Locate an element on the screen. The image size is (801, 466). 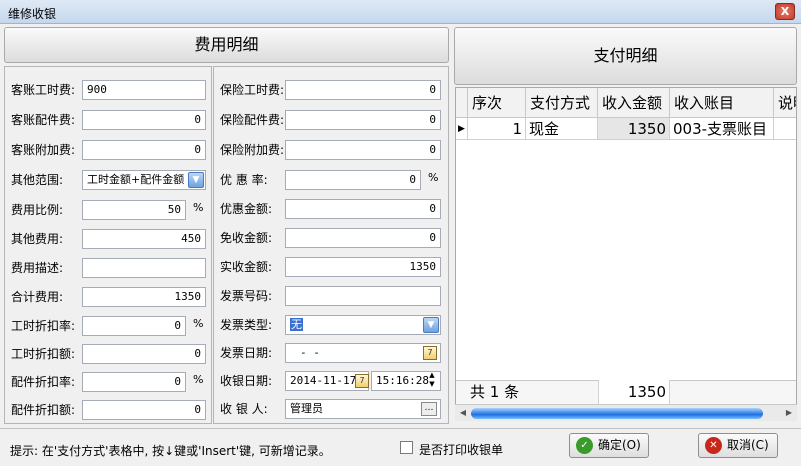
invoice-type-value: 无 is located at coordinates (296, 324).